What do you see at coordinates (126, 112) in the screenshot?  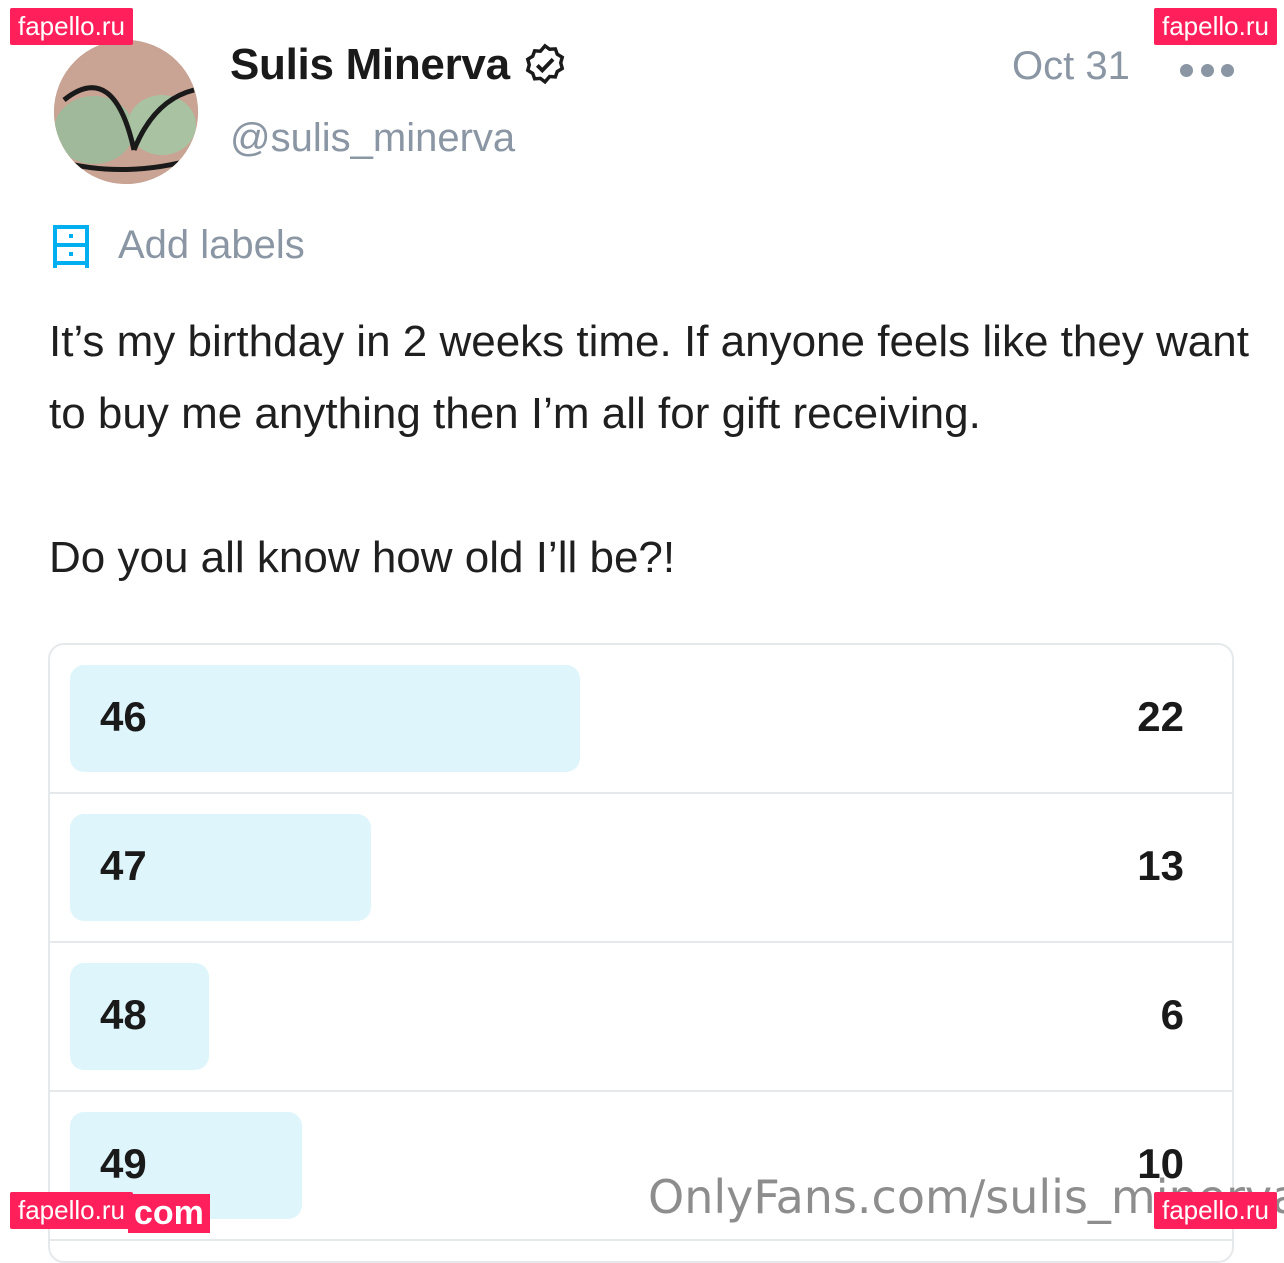 I see `avatar` at bounding box center [126, 112].